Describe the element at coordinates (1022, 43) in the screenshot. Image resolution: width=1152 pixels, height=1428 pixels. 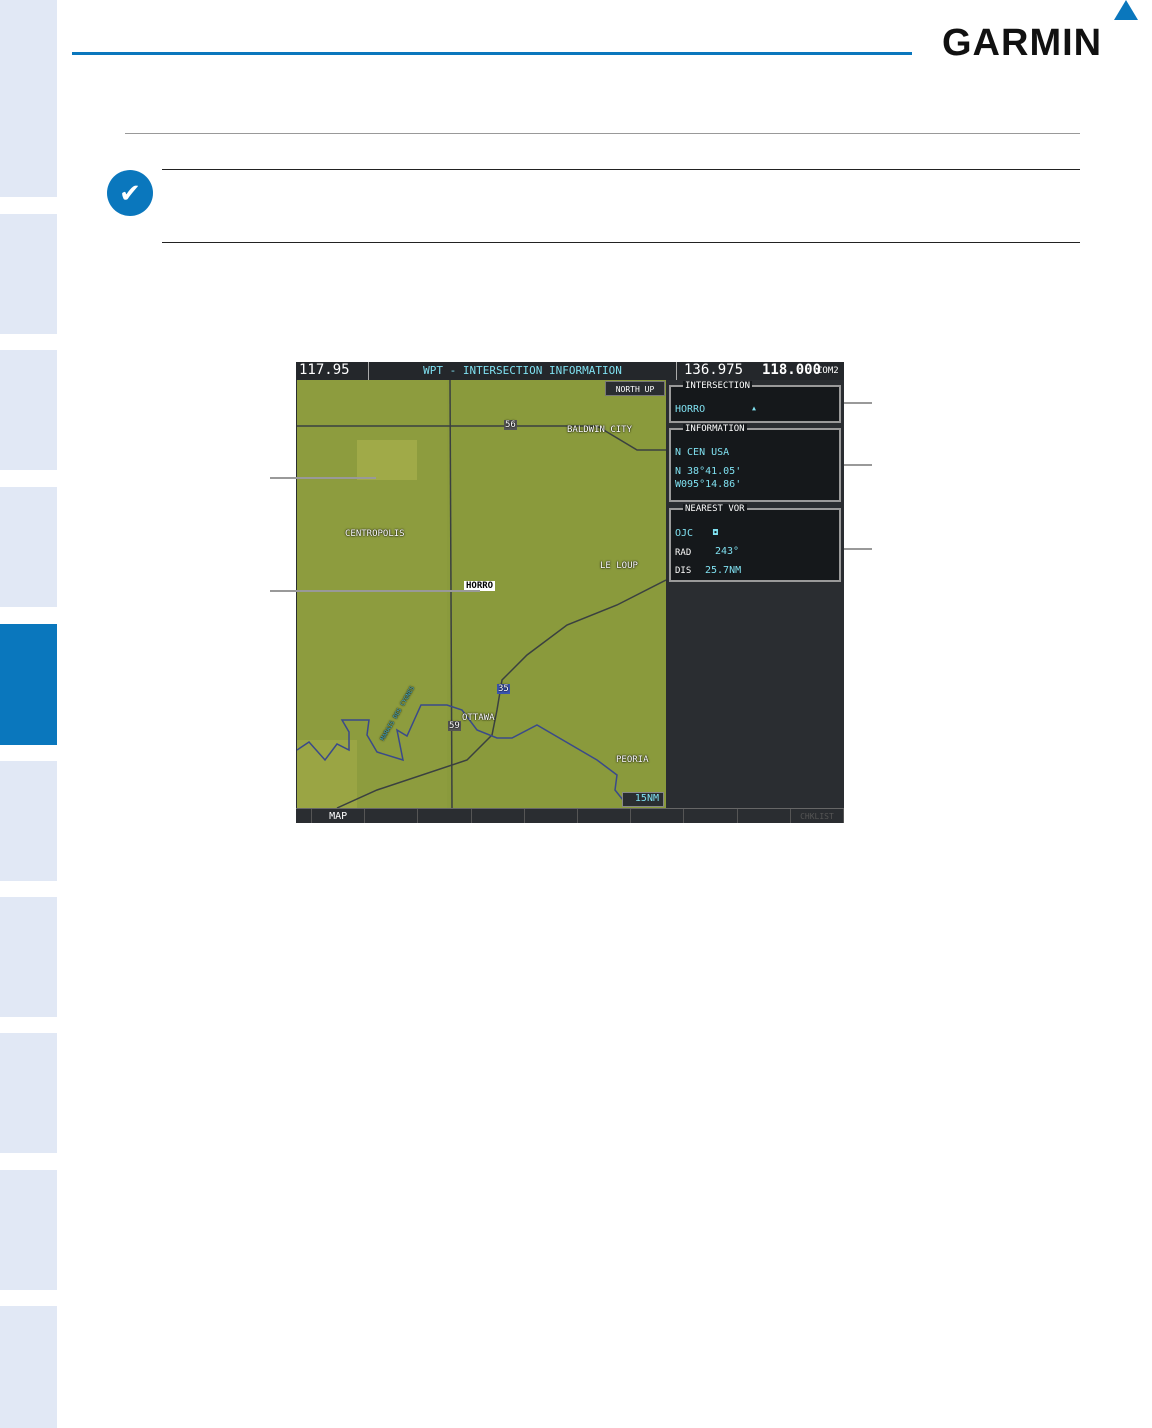
I see `garmin-logo: GARMIN` at that location.